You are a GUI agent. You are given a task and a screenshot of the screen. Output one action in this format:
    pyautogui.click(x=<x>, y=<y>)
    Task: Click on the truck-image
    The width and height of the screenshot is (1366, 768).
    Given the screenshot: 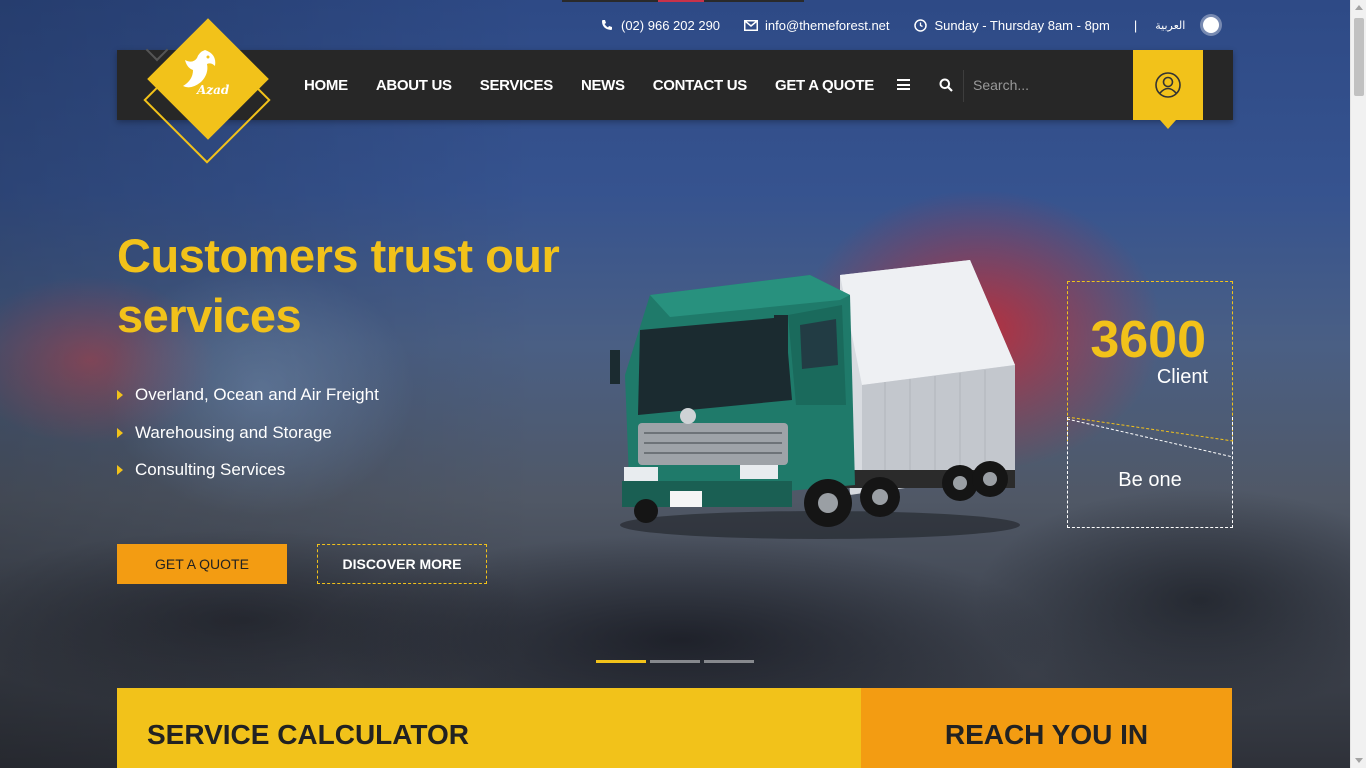 What is the action you would take?
    pyautogui.click(x=815, y=399)
    